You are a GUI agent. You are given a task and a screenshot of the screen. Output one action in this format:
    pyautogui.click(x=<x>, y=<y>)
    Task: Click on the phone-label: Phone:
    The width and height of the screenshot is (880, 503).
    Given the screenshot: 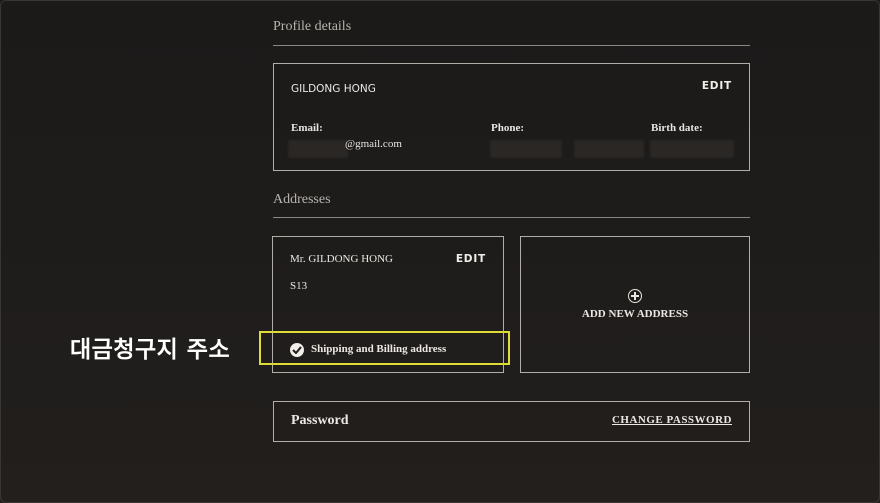 What is the action you would take?
    pyautogui.click(x=507, y=128)
    